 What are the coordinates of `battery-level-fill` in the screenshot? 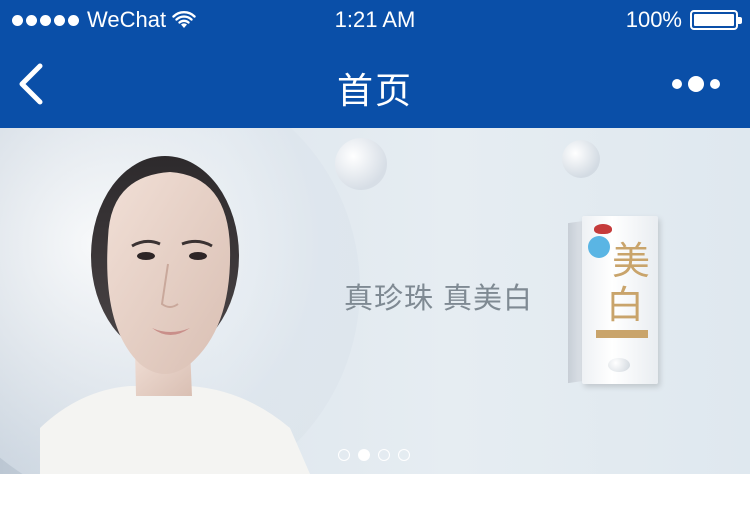 It's located at (714, 20).